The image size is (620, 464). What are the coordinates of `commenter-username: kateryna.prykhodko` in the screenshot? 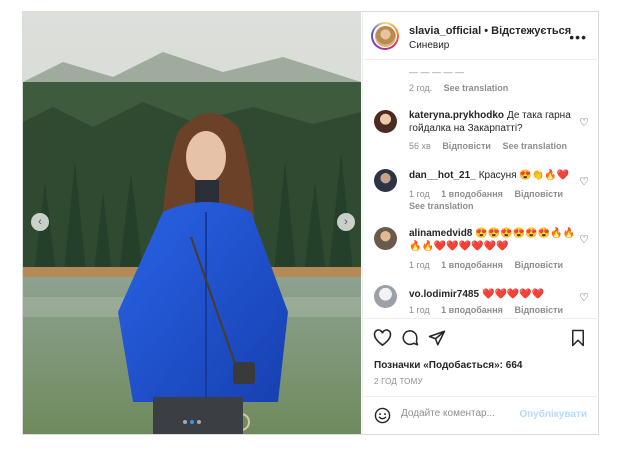 It's located at (456, 115).